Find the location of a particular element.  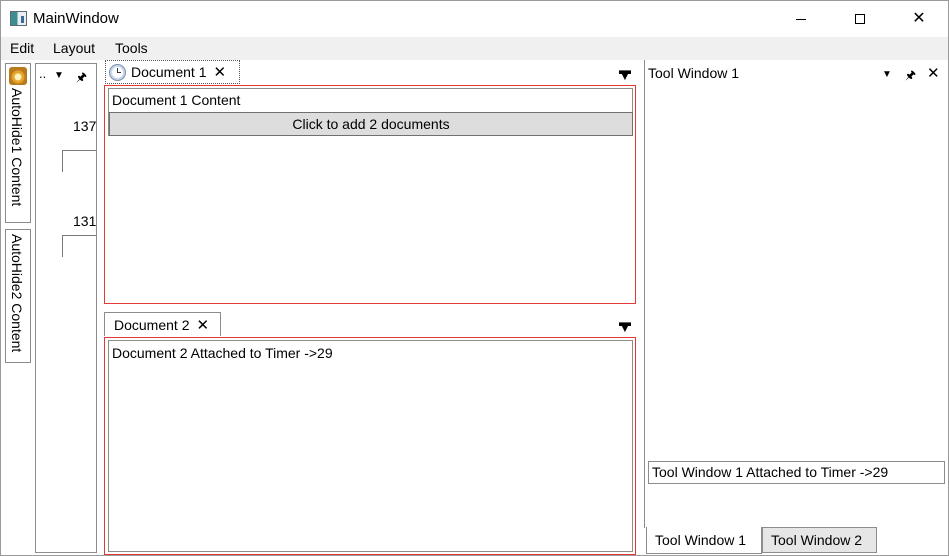

autohide-tab-2-label: AutoHide2 Content is located at coordinates (17, 293).